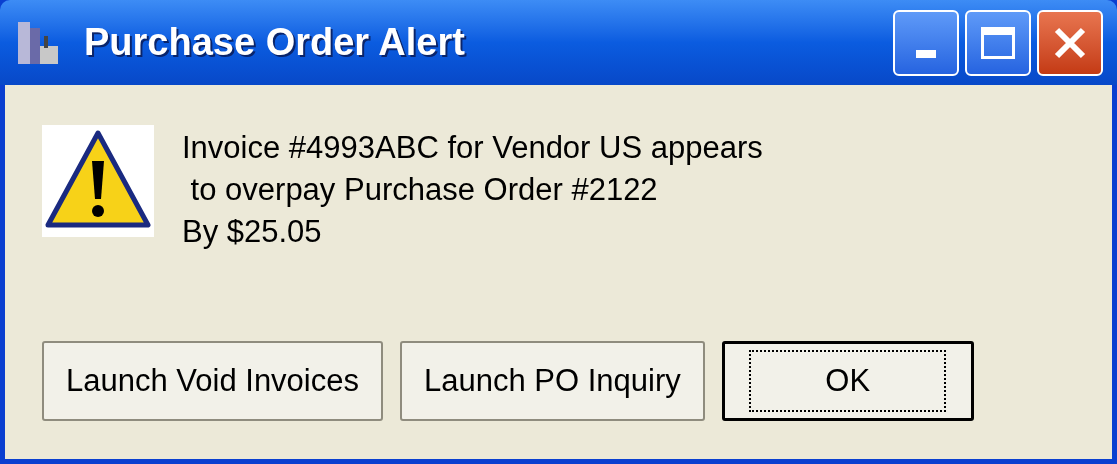 The image size is (1117, 464). I want to click on close-icon, so click(1070, 42).